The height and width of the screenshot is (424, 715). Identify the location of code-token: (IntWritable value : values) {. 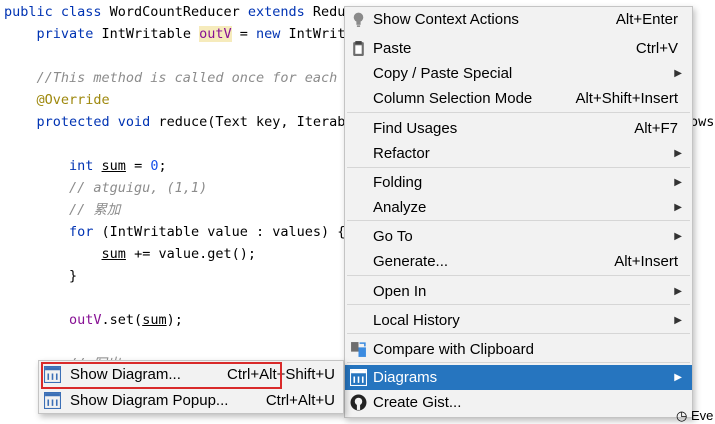
(223, 232).